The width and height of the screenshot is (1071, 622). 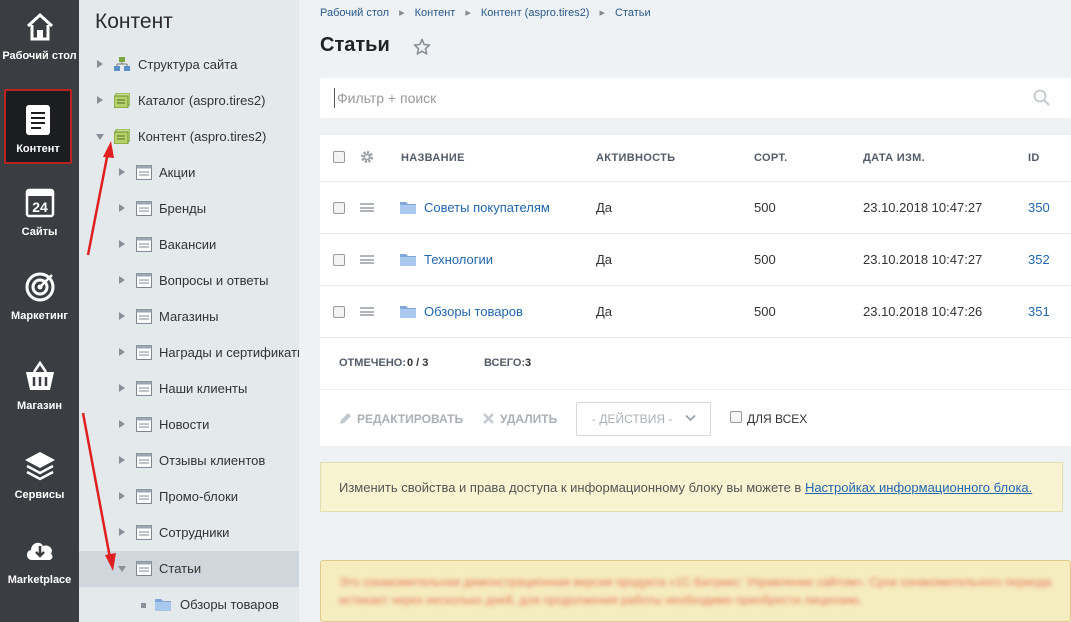 What do you see at coordinates (1039, 259) in the screenshot?
I see `row-id-link: 352` at bounding box center [1039, 259].